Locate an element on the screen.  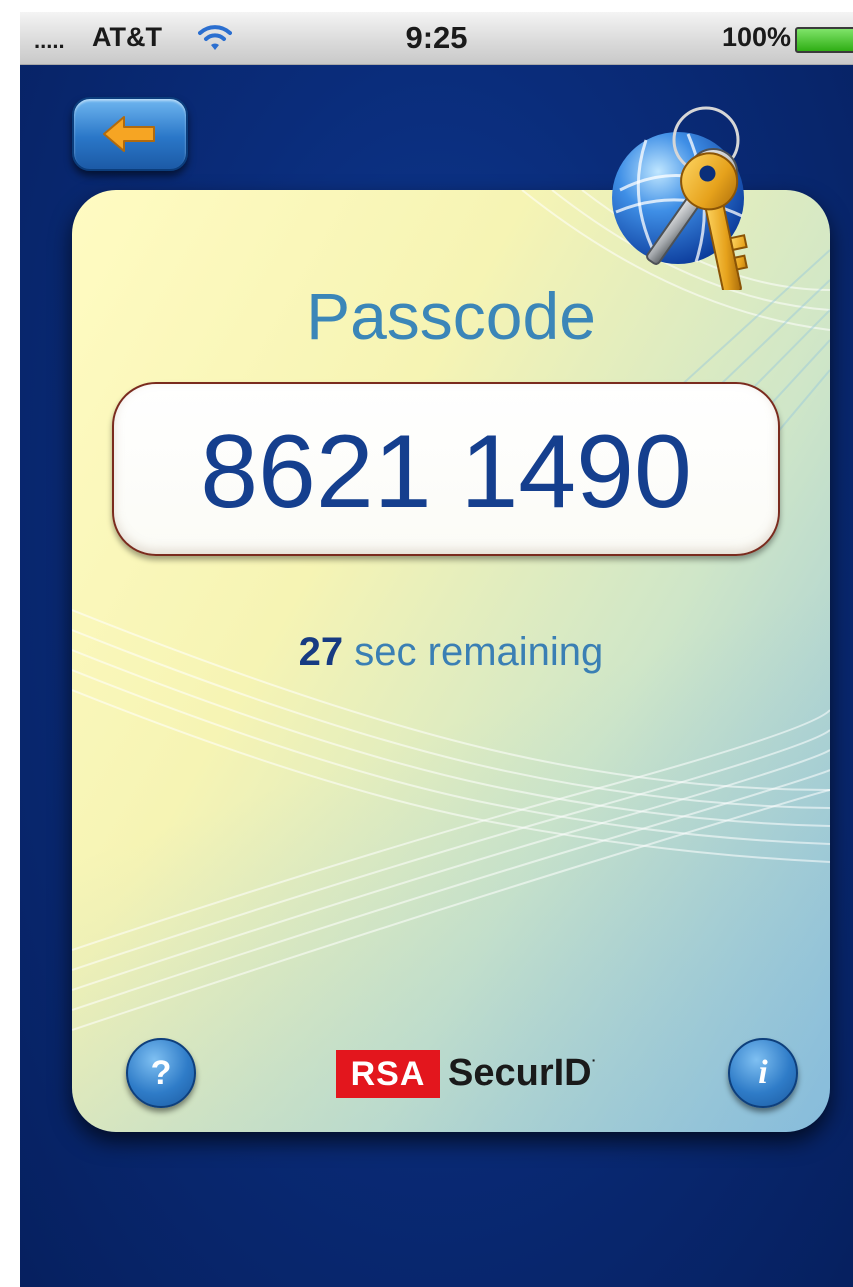
seconds-remaining: 27 is located at coordinates (321, 652).